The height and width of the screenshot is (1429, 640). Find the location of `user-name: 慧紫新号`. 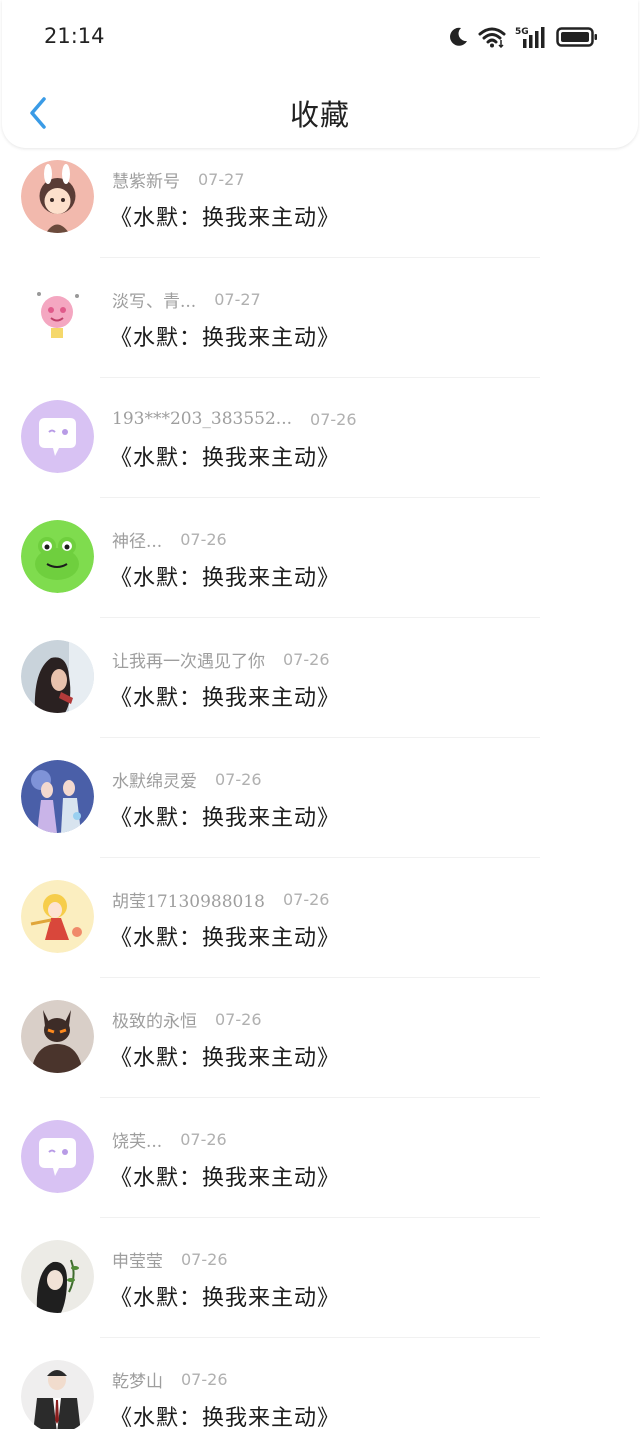

user-name: 慧紫新号 is located at coordinates (146, 181).